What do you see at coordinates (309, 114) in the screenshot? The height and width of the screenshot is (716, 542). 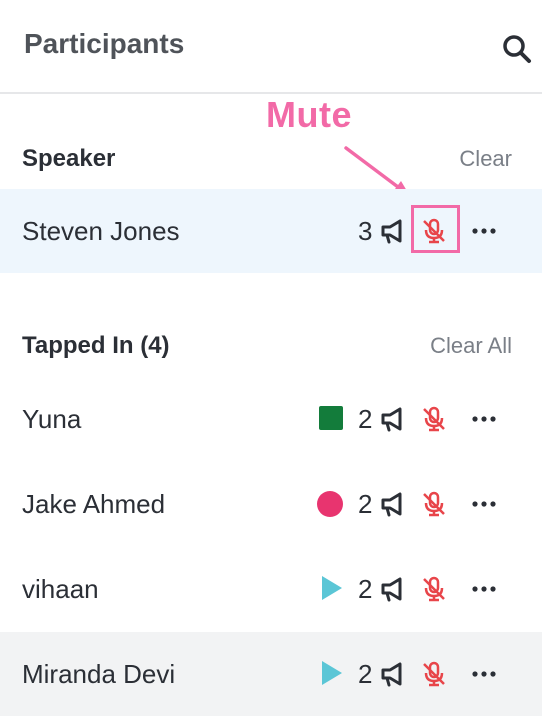 I see `mute-annotation-label: Mute` at bounding box center [309, 114].